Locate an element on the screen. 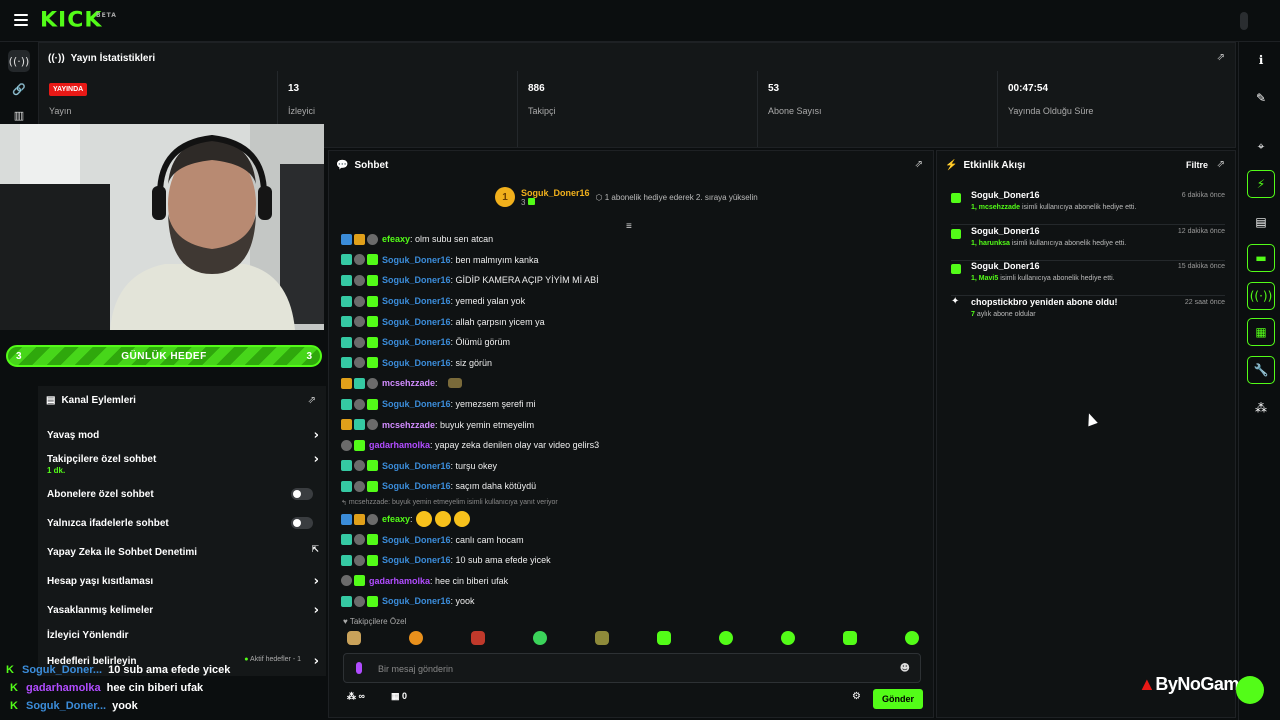 This screenshot has height=720, width=1280. status-circle is located at coordinates (1250, 690).